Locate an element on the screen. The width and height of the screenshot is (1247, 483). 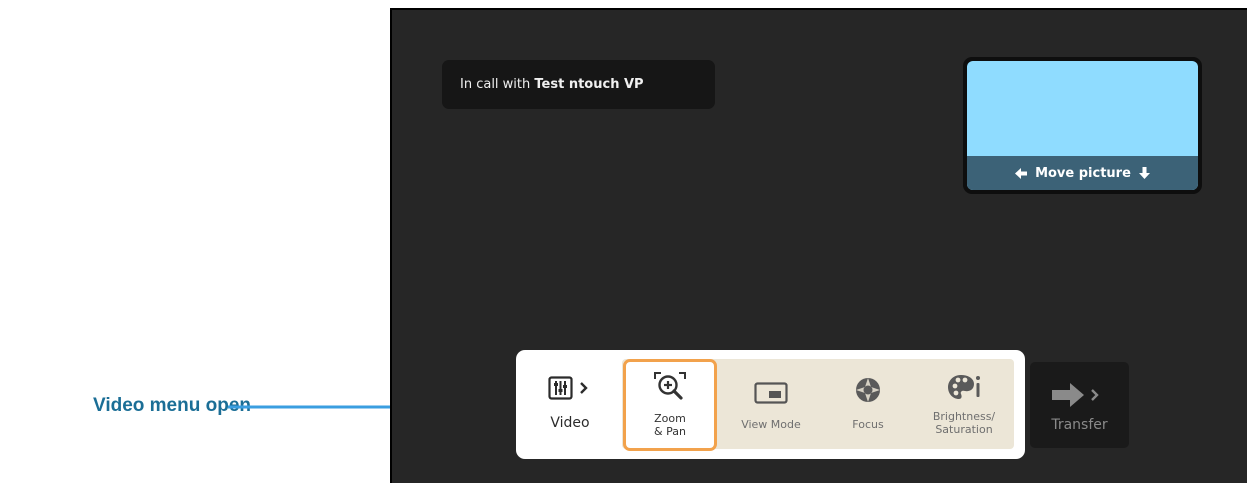
zoom-pan-label: Zoom & Pan is located at coordinates (670, 425).